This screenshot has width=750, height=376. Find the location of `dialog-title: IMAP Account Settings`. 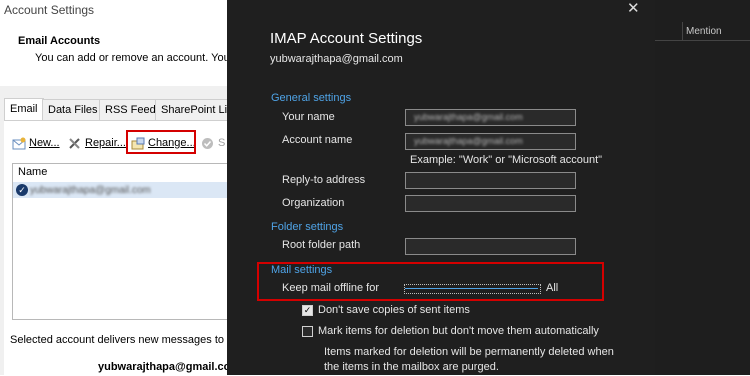

dialog-title: IMAP Account Settings is located at coordinates (346, 38).